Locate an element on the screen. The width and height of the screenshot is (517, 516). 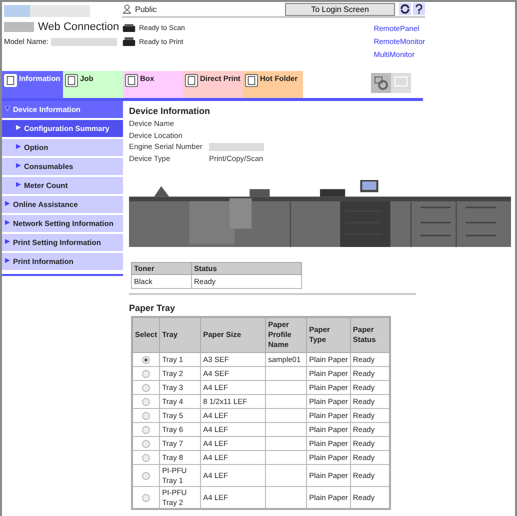
scanner-icon is located at coordinates (129, 28).